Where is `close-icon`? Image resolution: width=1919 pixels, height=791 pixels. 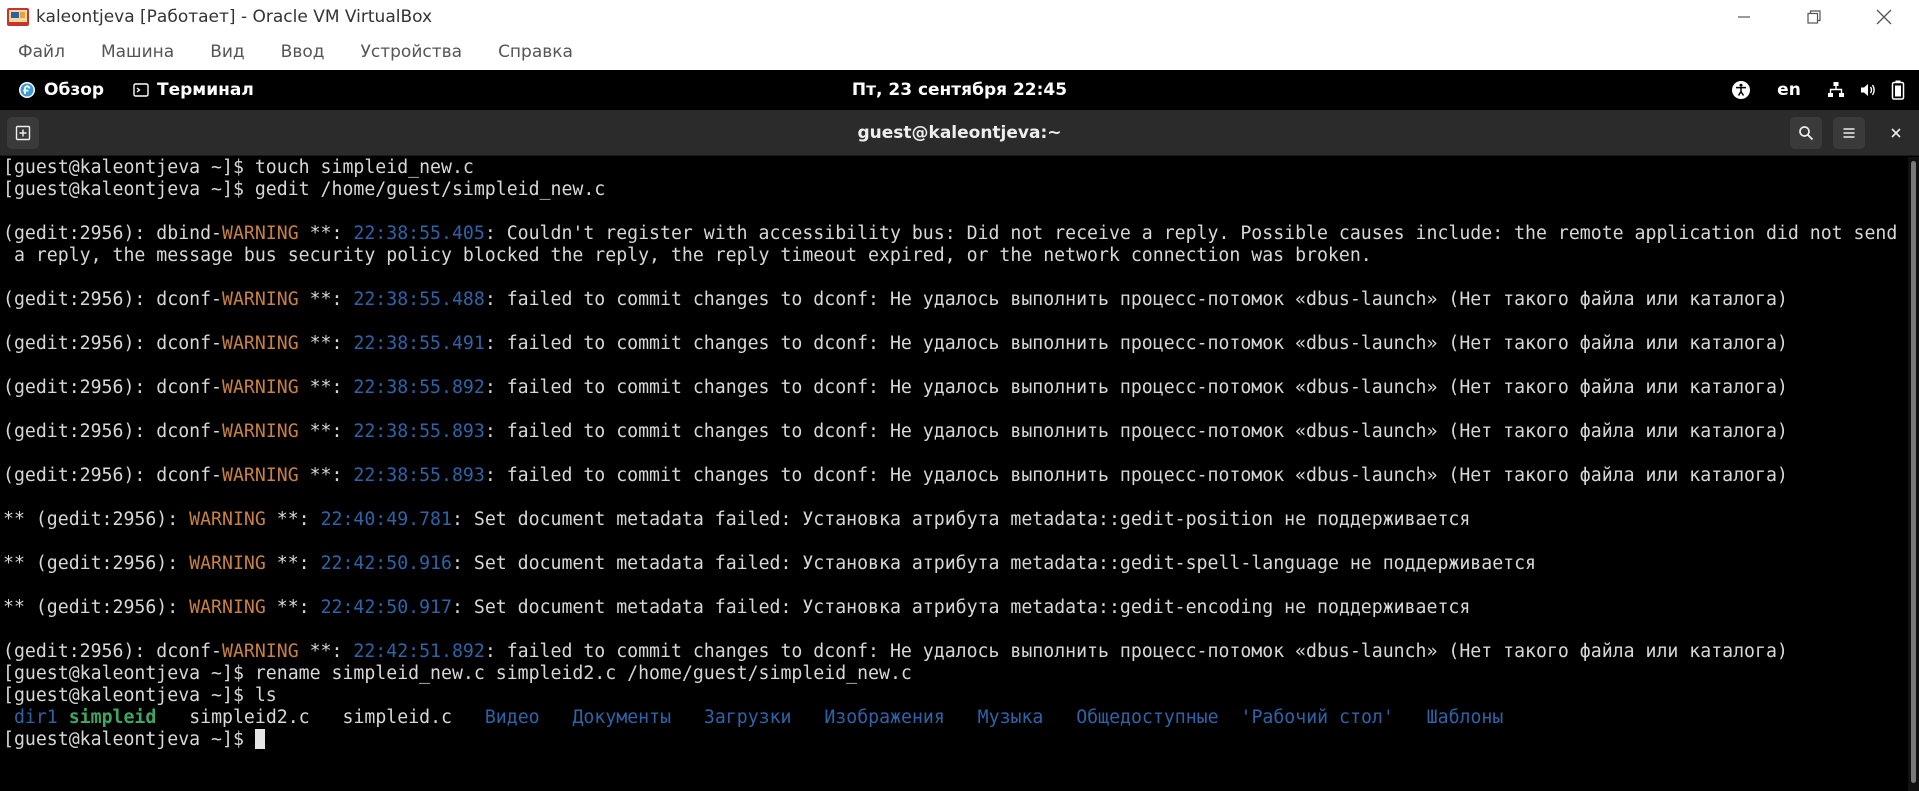 close-icon is located at coordinates (1896, 133).